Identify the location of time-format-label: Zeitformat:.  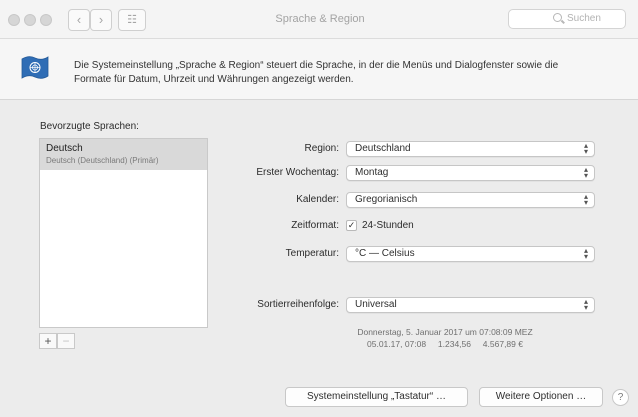
(315, 225).